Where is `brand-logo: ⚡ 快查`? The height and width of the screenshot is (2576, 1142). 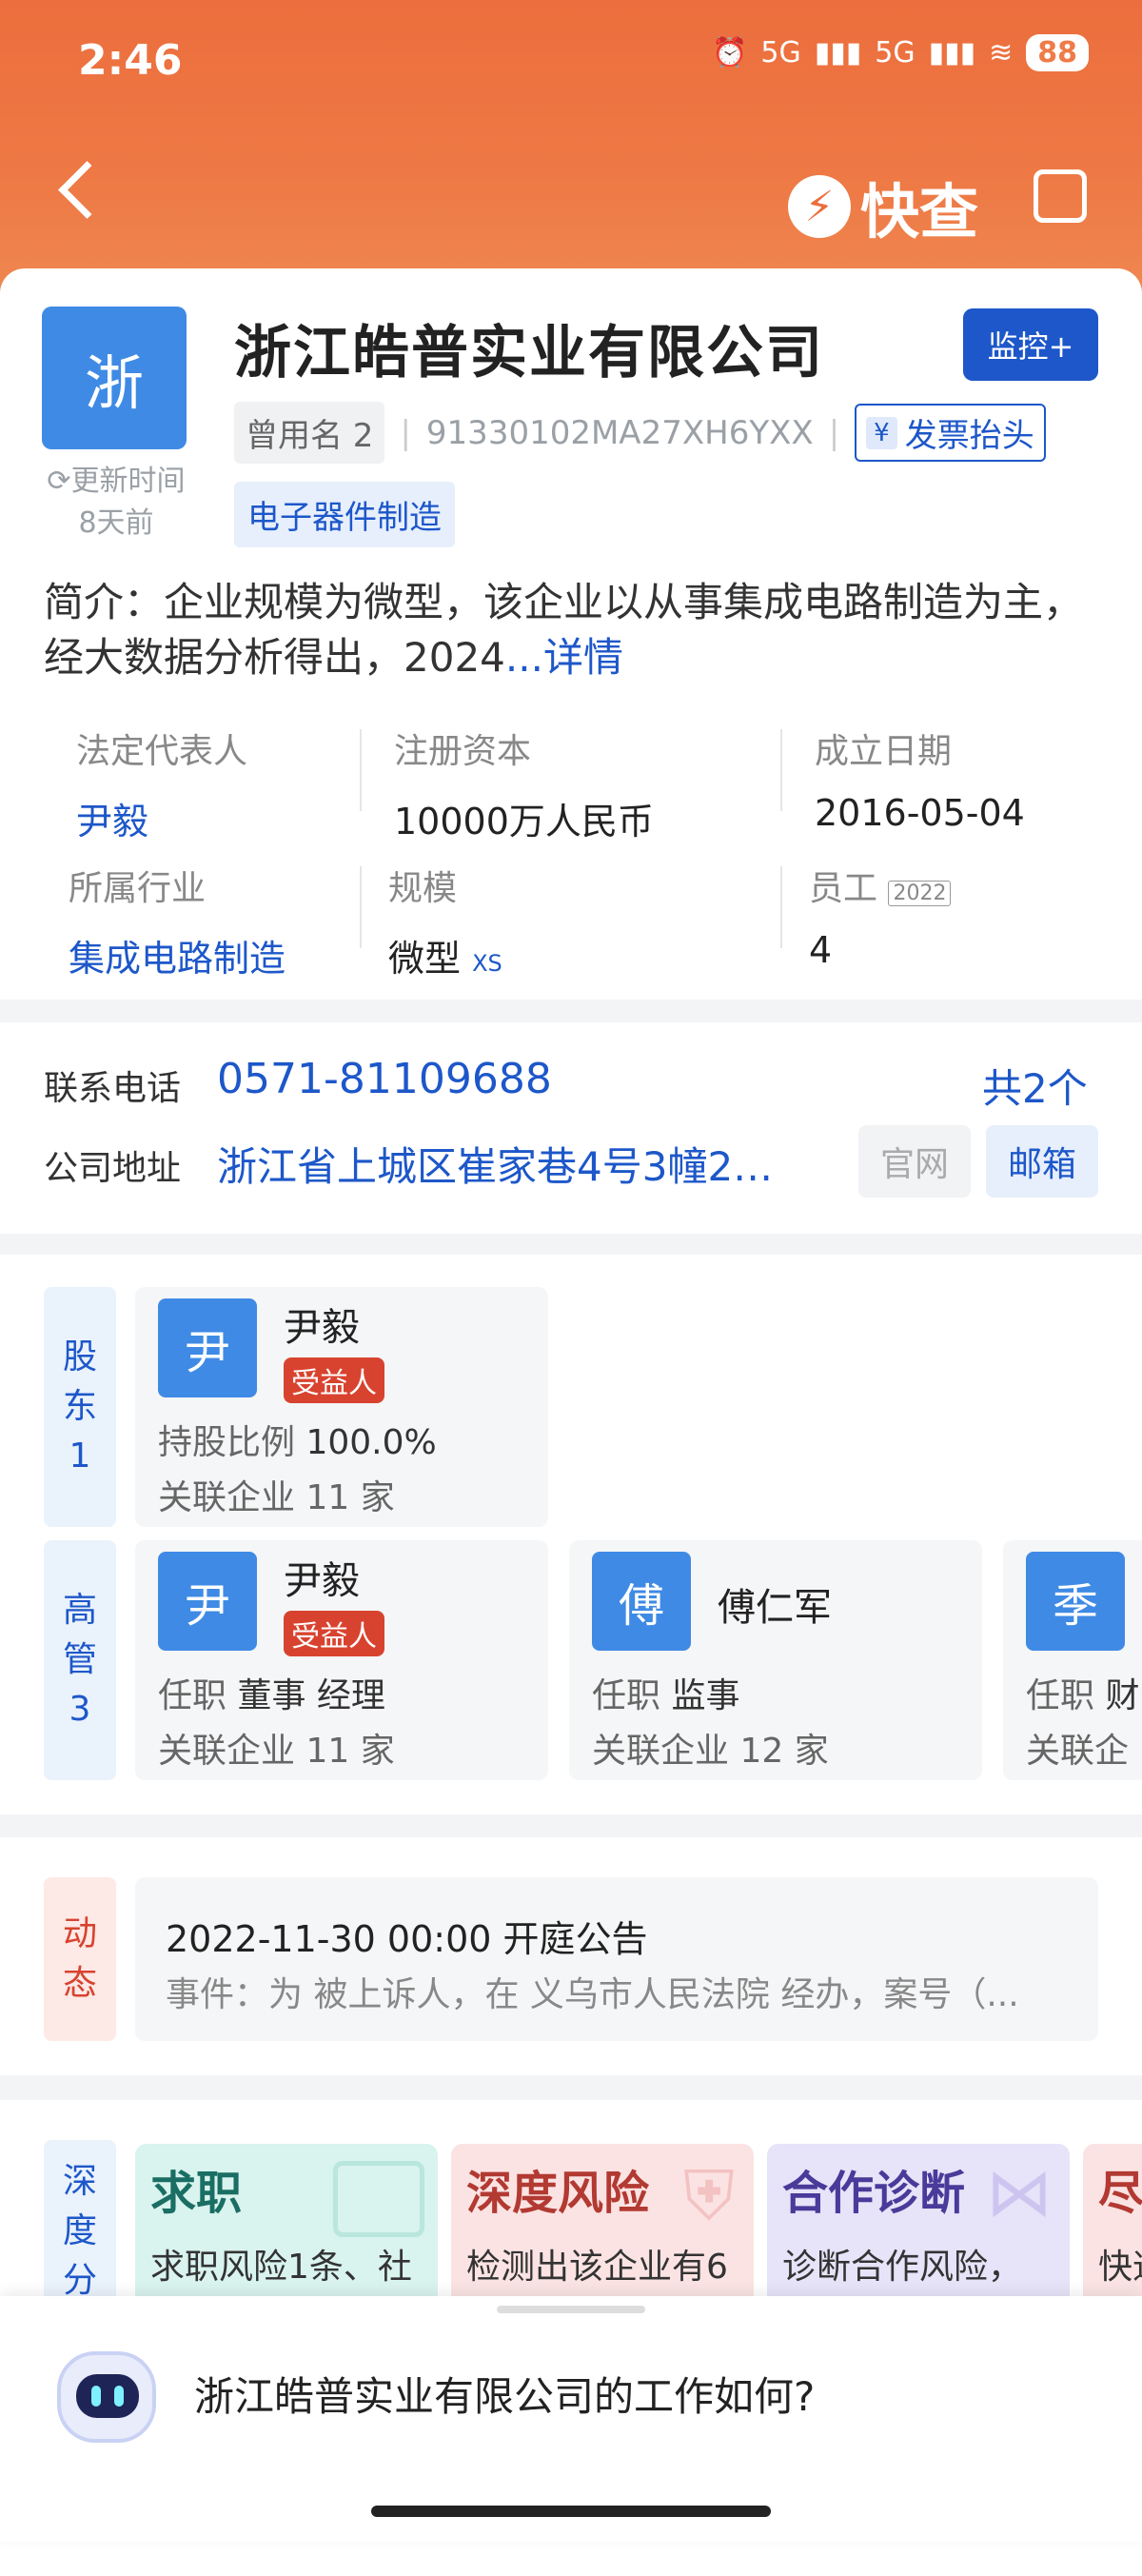 brand-logo: ⚡ 快查 is located at coordinates (883, 206).